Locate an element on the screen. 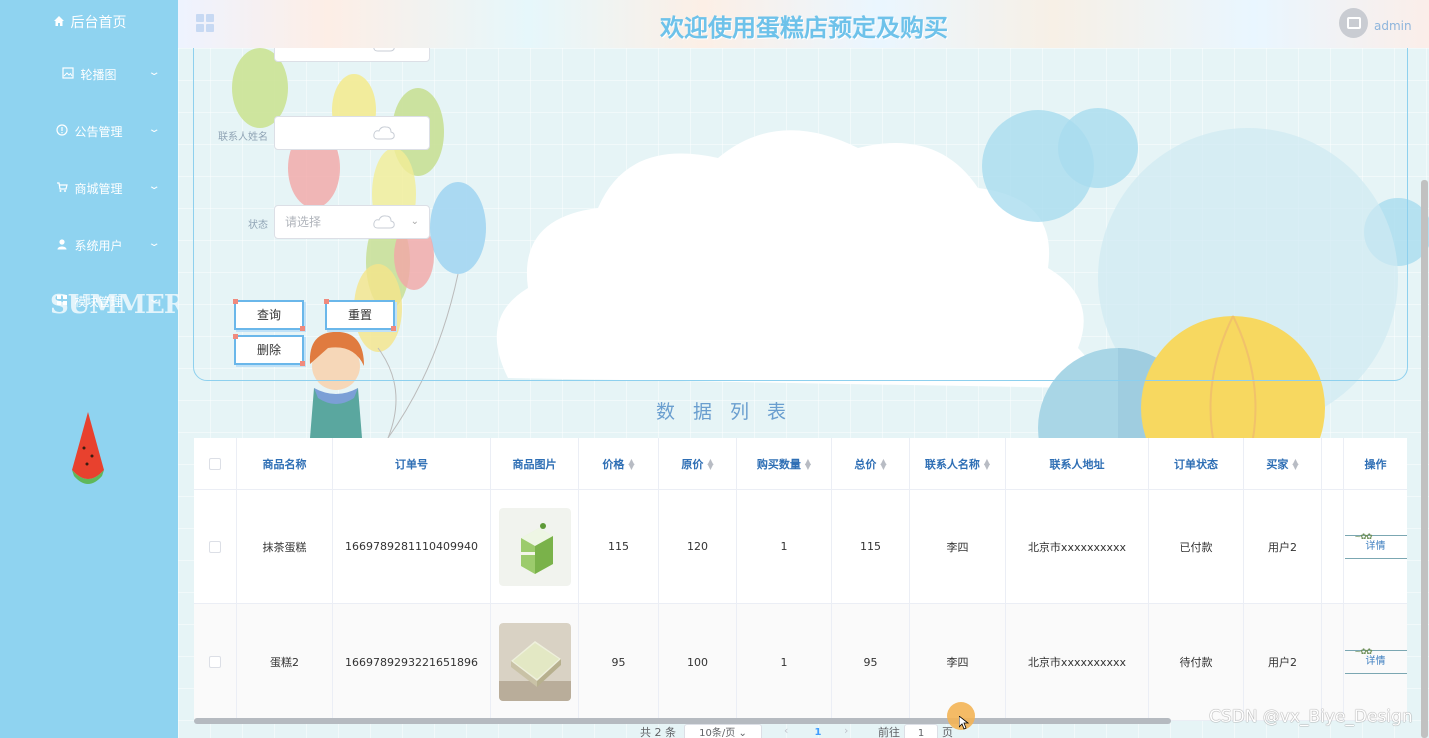  query-button: 查询 is located at coordinates (269, 315).